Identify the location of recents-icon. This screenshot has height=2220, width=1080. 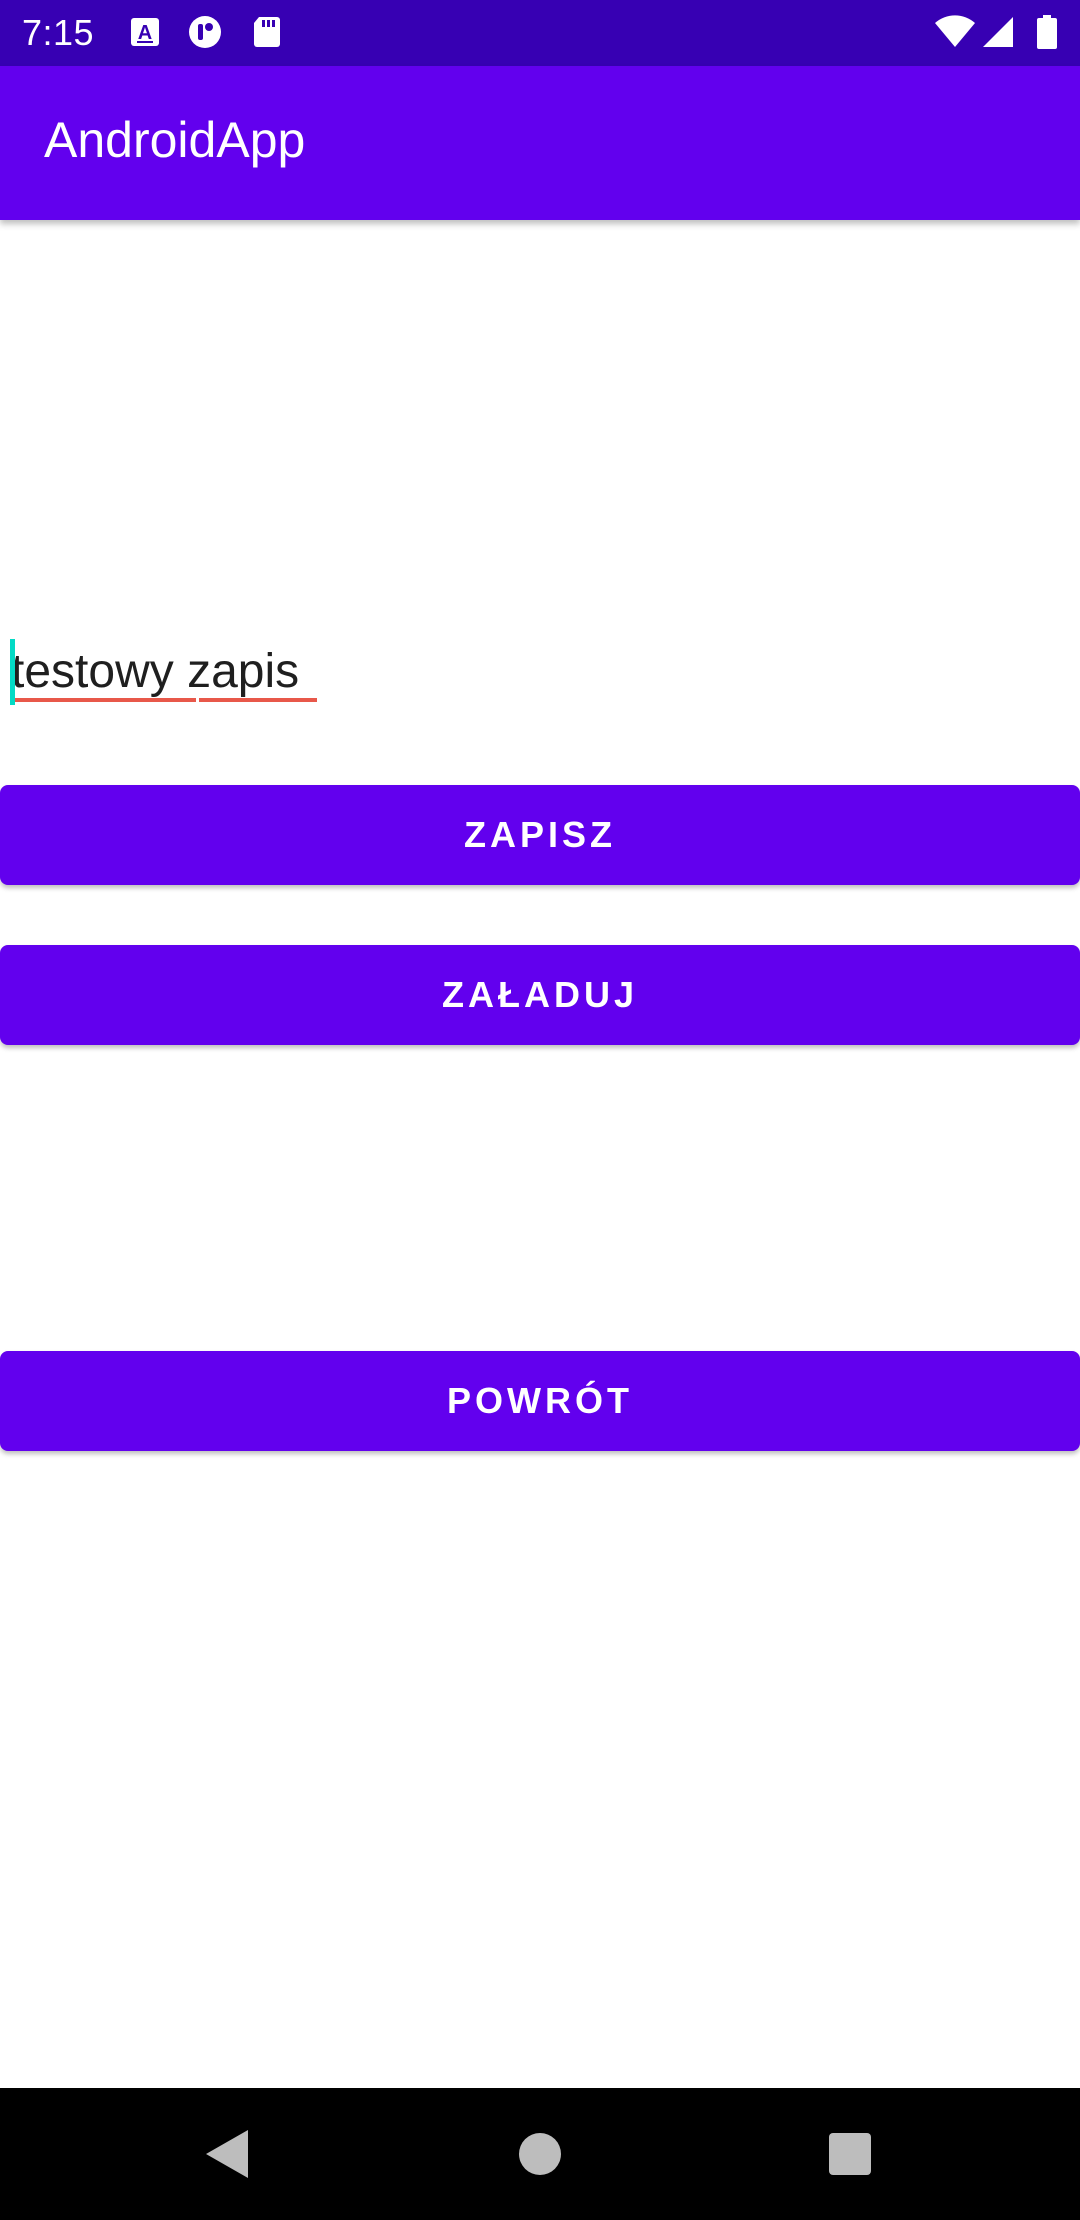
(850, 2154).